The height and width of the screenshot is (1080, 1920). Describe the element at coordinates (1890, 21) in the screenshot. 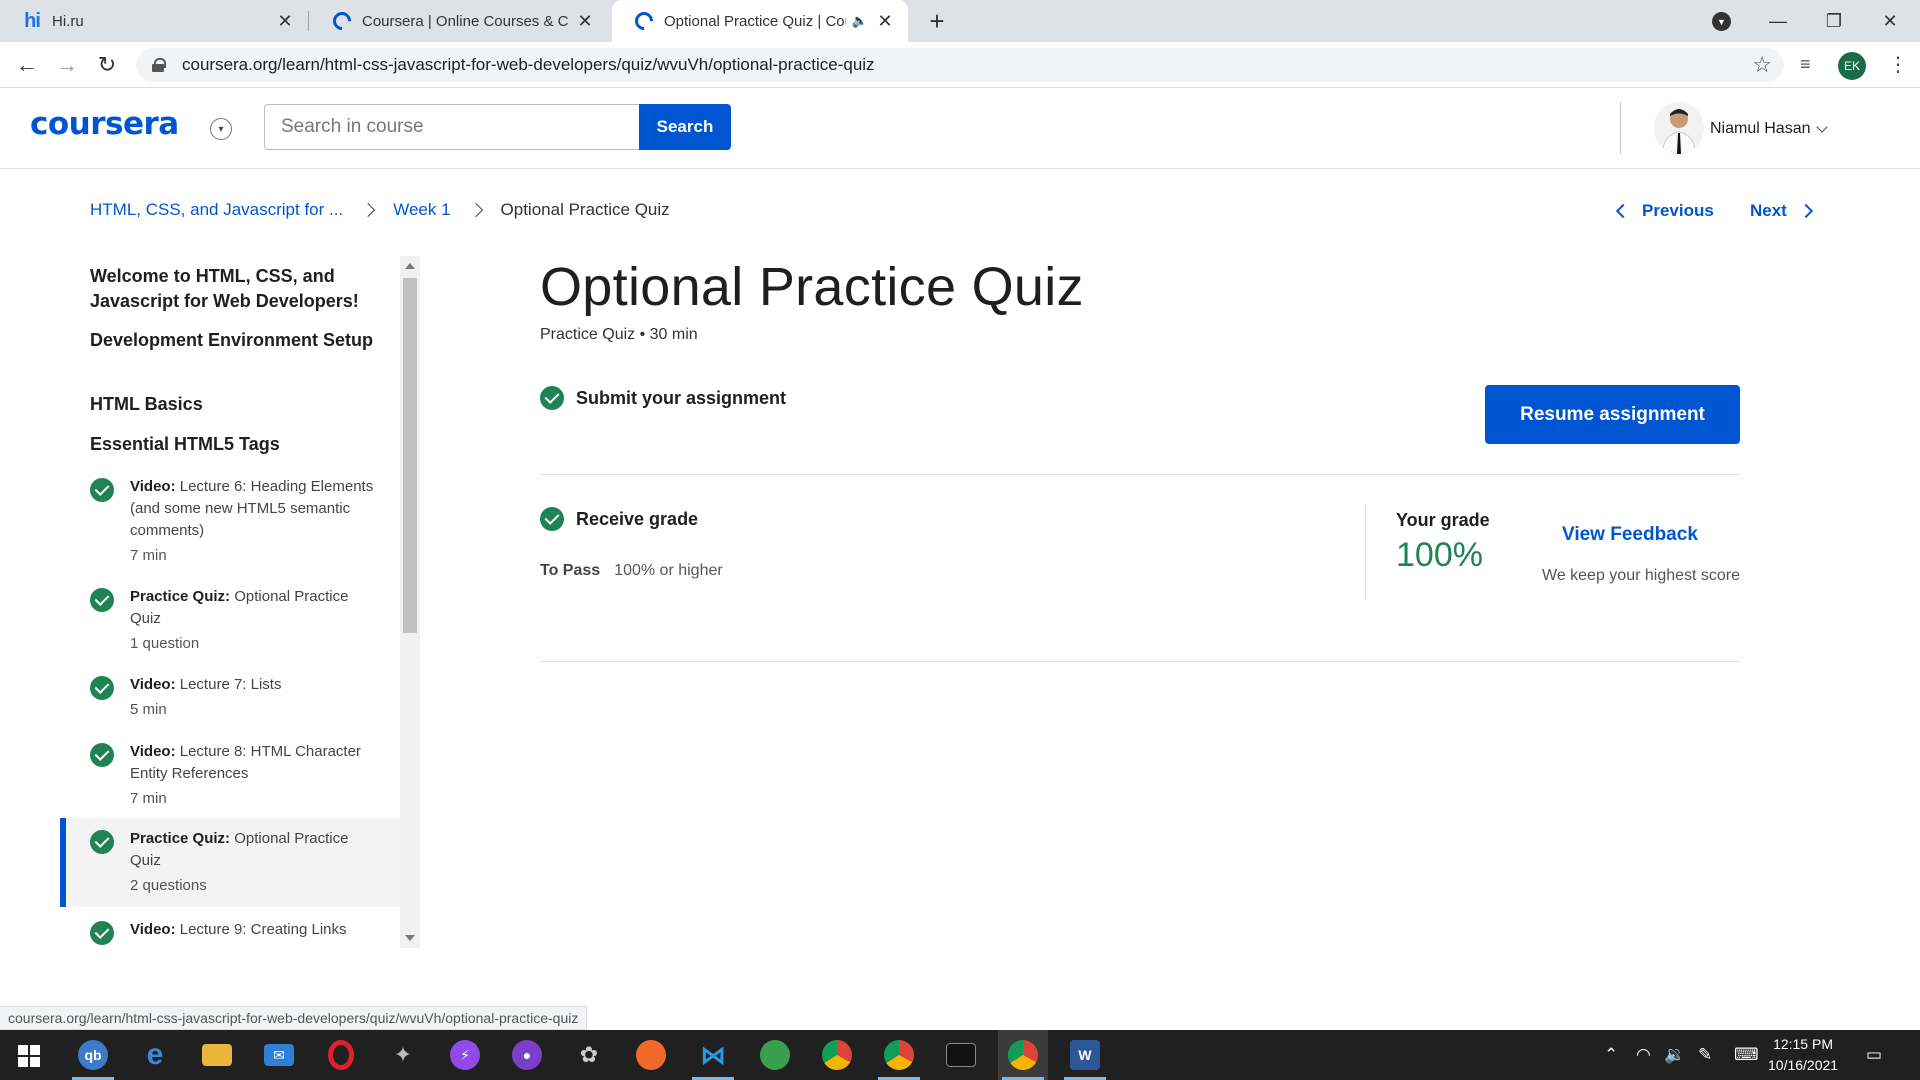

I see `close-window-button: ✕` at that location.